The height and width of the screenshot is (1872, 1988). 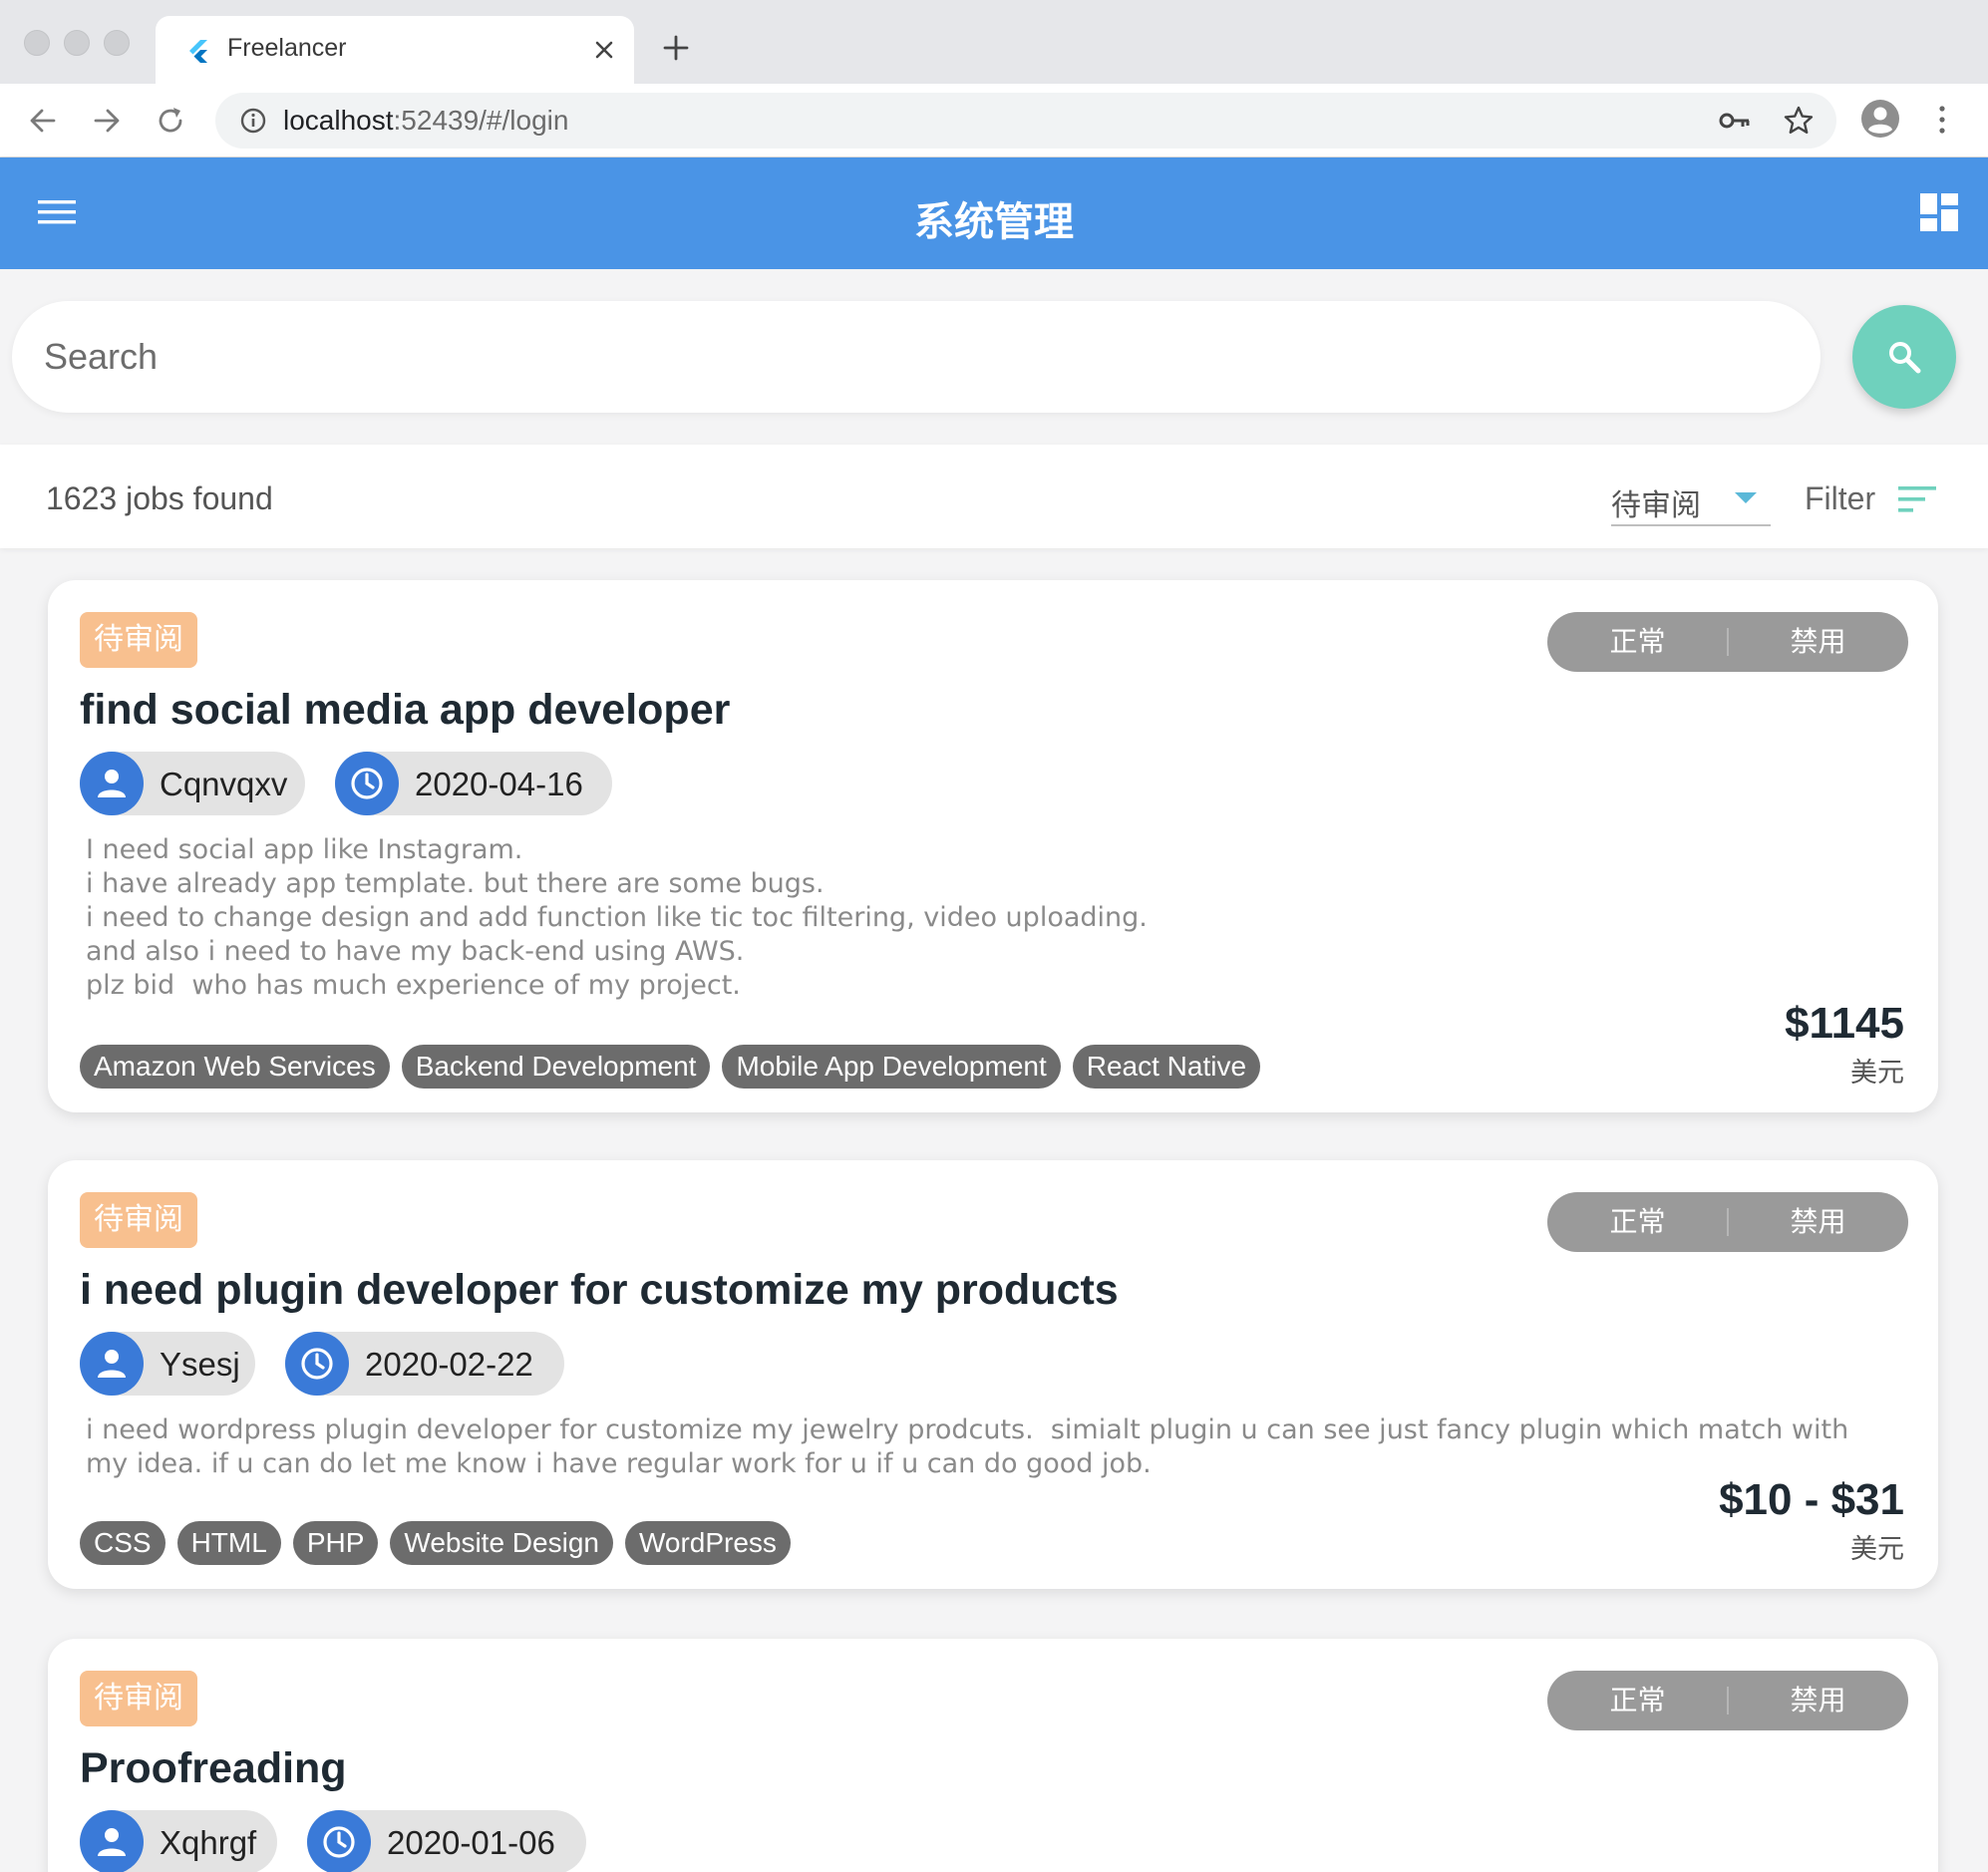 I want to click on skill-tag: Website Design, so click(x=501, y=1543).